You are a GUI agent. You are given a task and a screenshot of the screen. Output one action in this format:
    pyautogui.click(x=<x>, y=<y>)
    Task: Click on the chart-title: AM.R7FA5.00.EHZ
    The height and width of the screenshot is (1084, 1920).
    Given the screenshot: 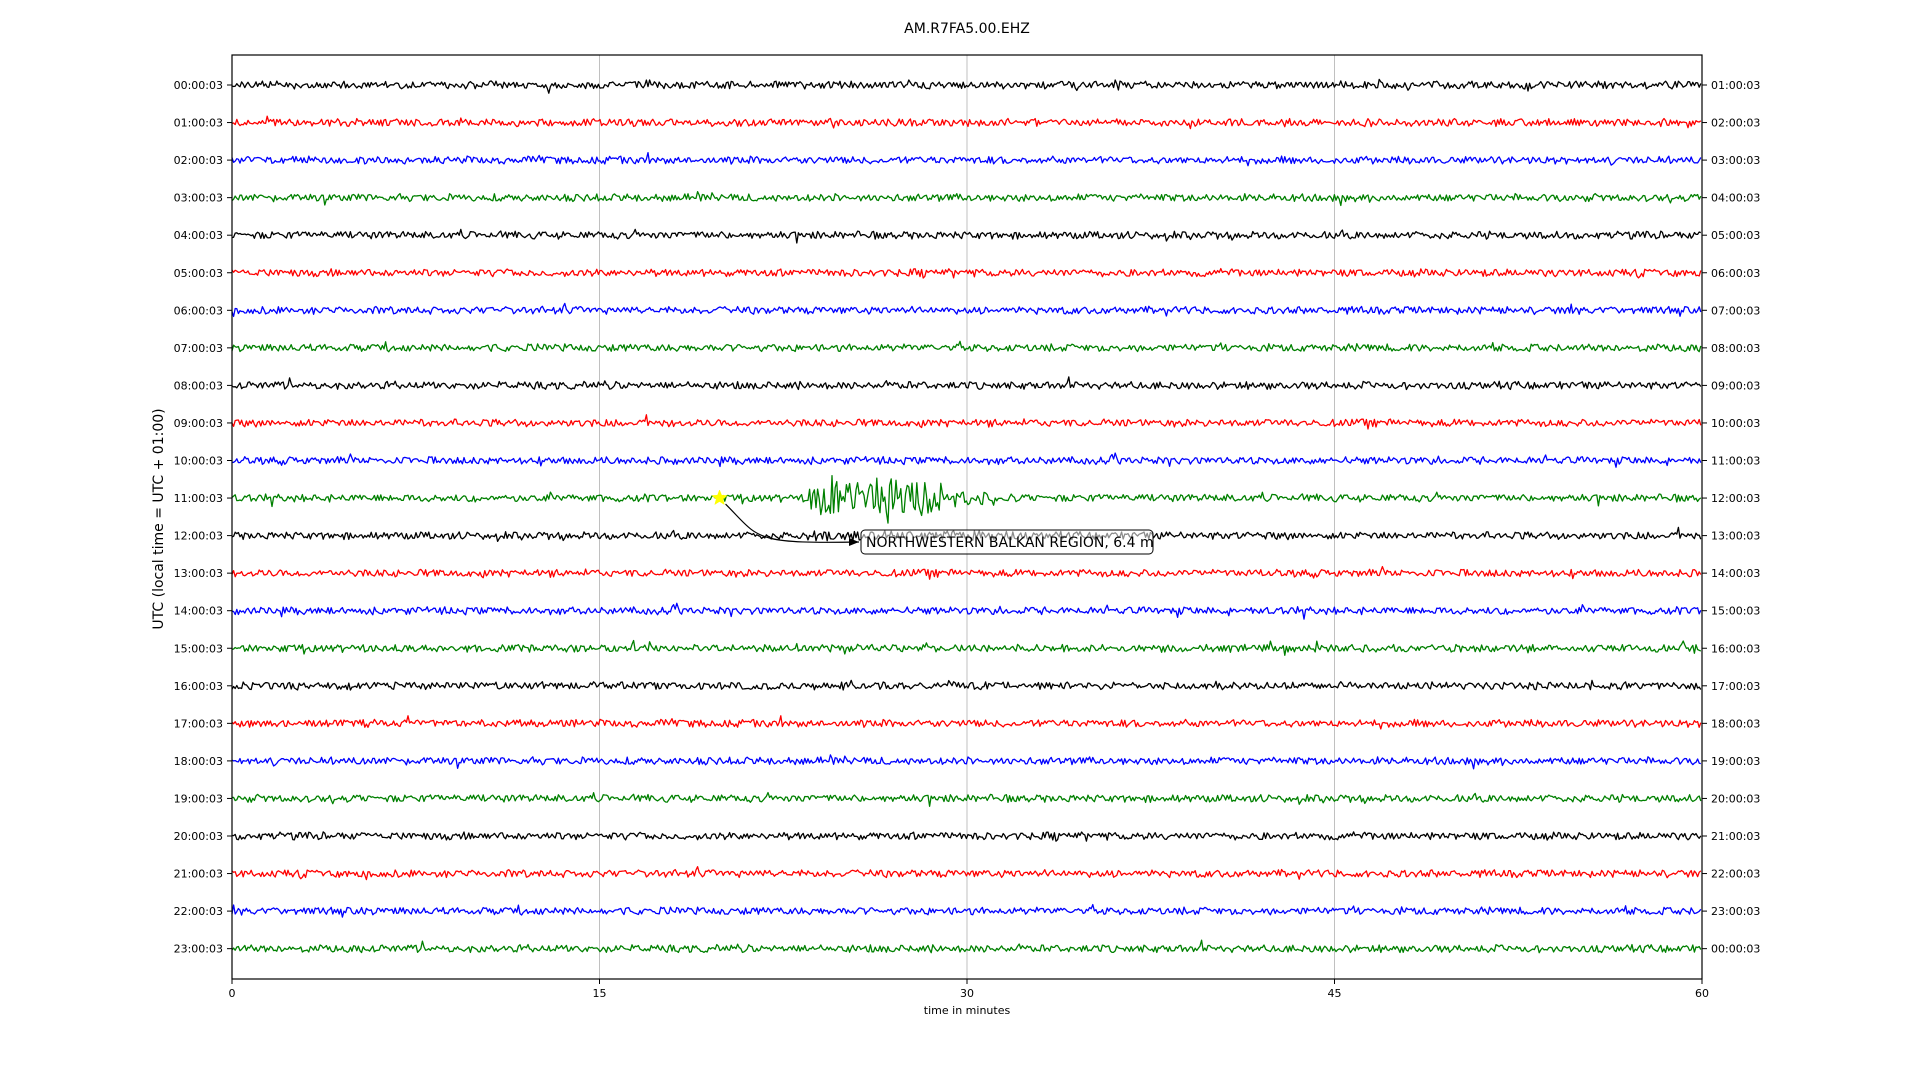 What is the action you would take?
    pyautogui.click(x=967, y=29)
    